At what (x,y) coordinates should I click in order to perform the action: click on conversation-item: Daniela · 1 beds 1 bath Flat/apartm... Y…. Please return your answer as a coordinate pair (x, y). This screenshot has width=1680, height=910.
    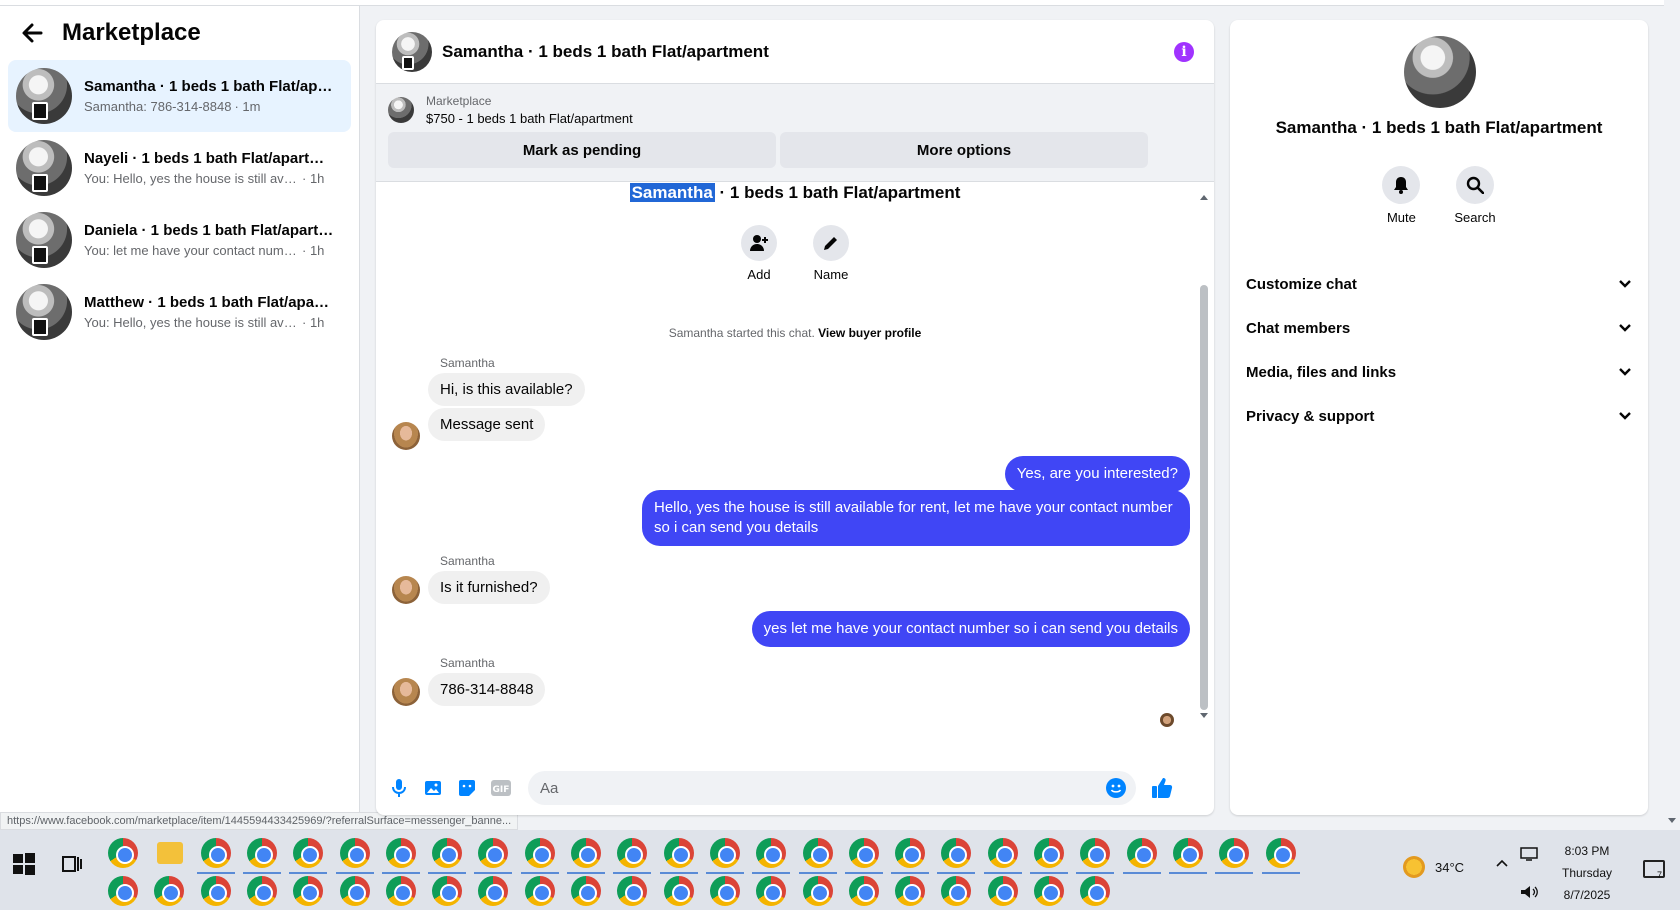
    Looking at the image, I should click on (179, 240).